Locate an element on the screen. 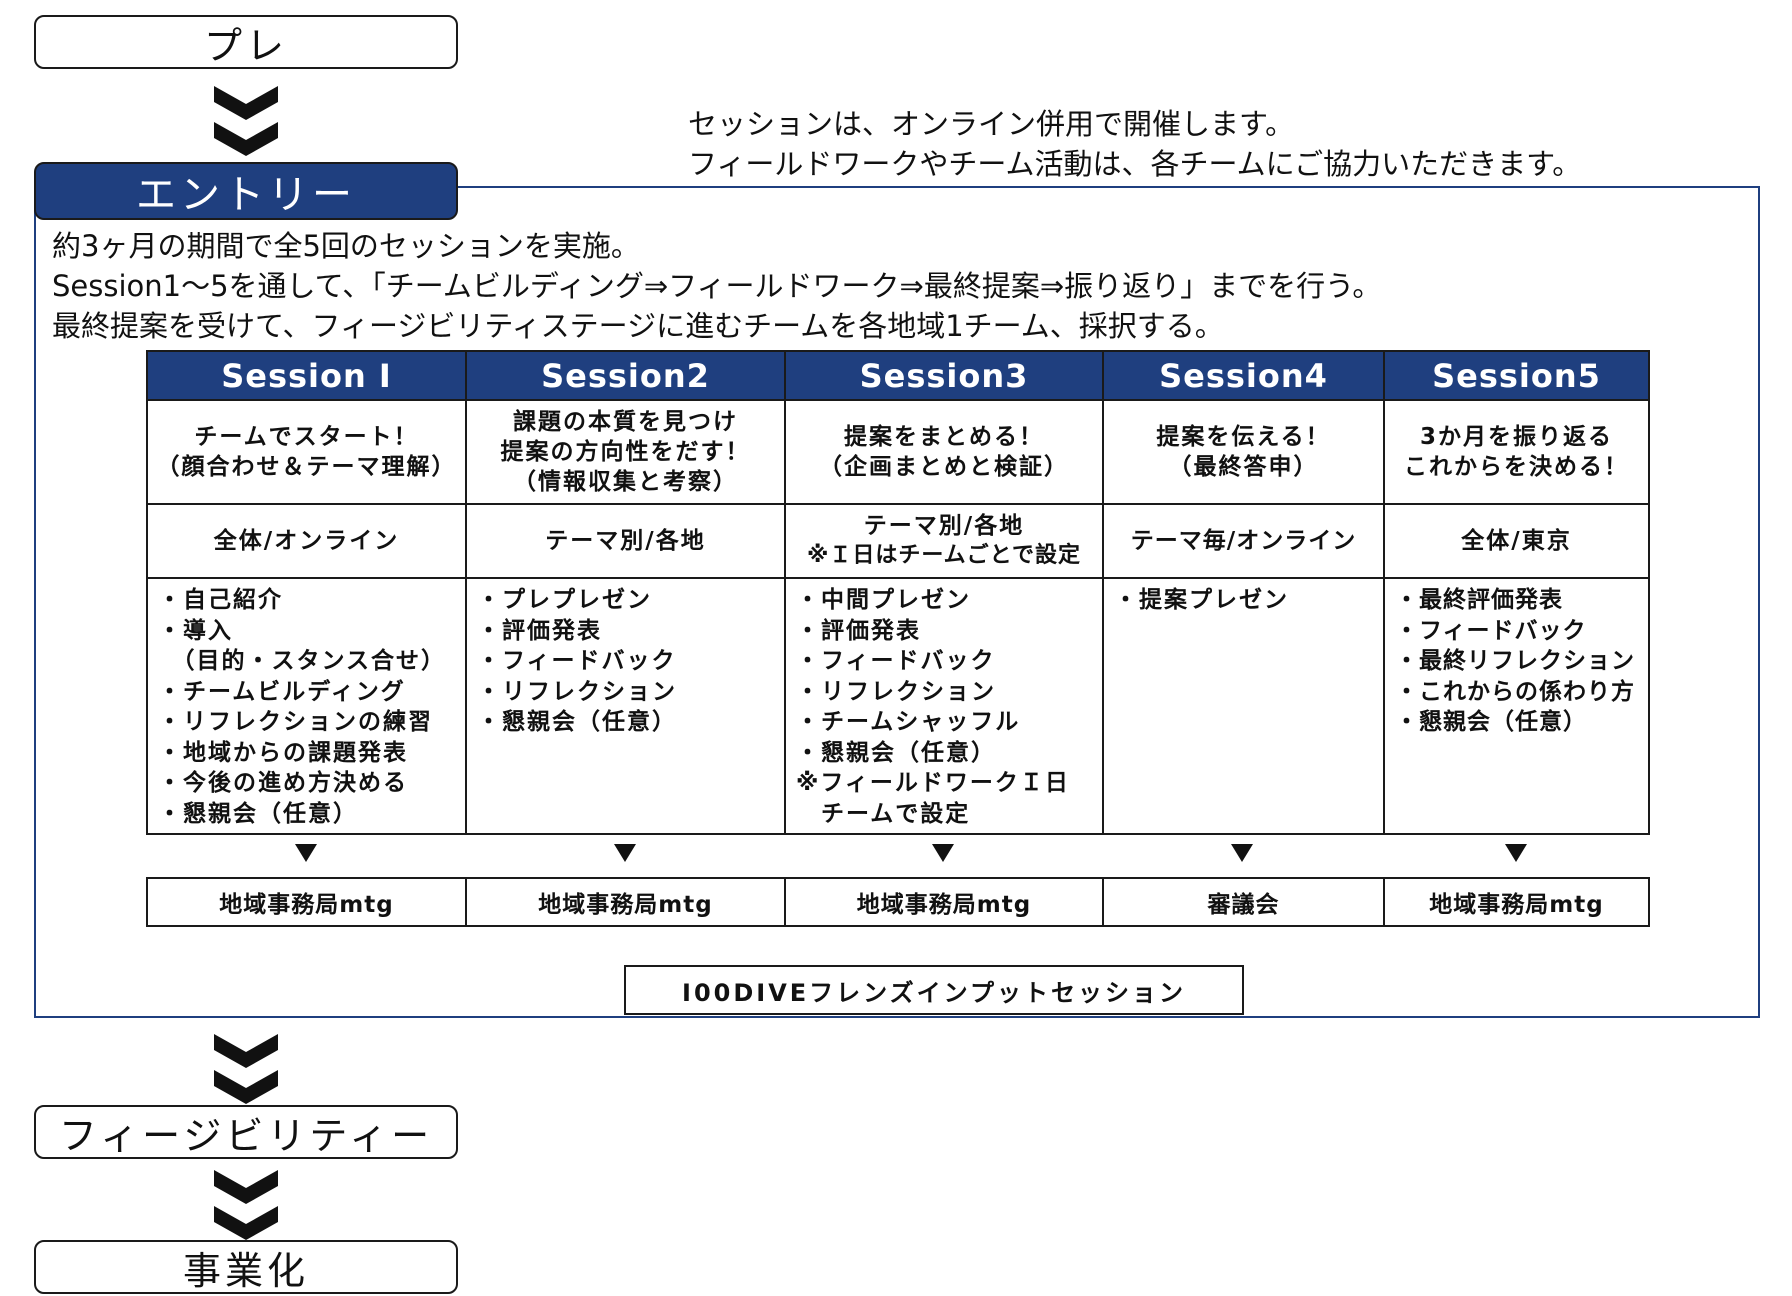  goal-line: 提案を伝える！ is located at coordinates (1243, 437).